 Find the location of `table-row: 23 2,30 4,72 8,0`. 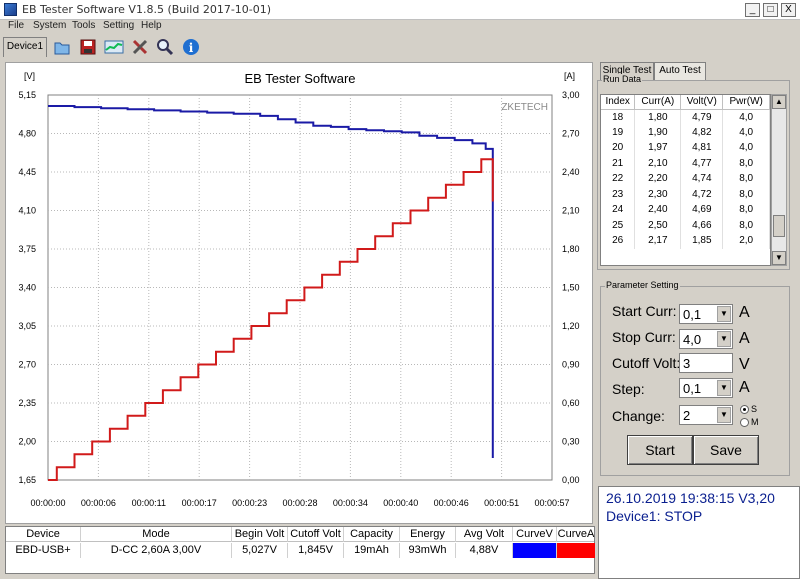

table-row: 23 2,30 4,72 8,0 is located at coordinates (685, 194).